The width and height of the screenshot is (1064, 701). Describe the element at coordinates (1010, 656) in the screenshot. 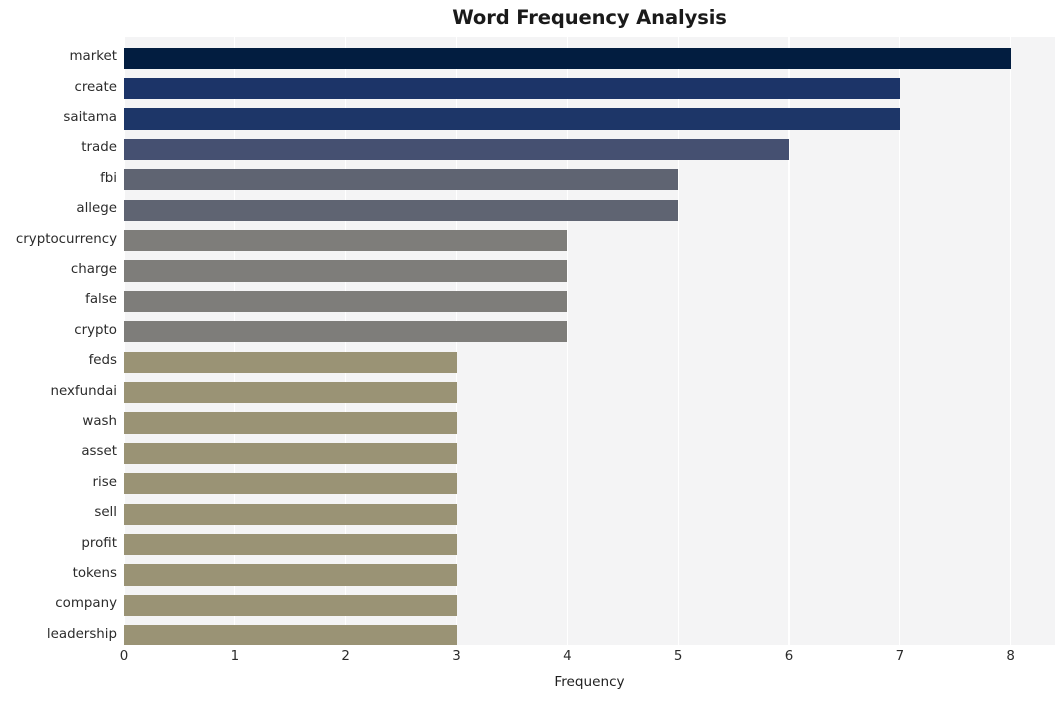

I see `x-tick-label-8: 8` at that location.